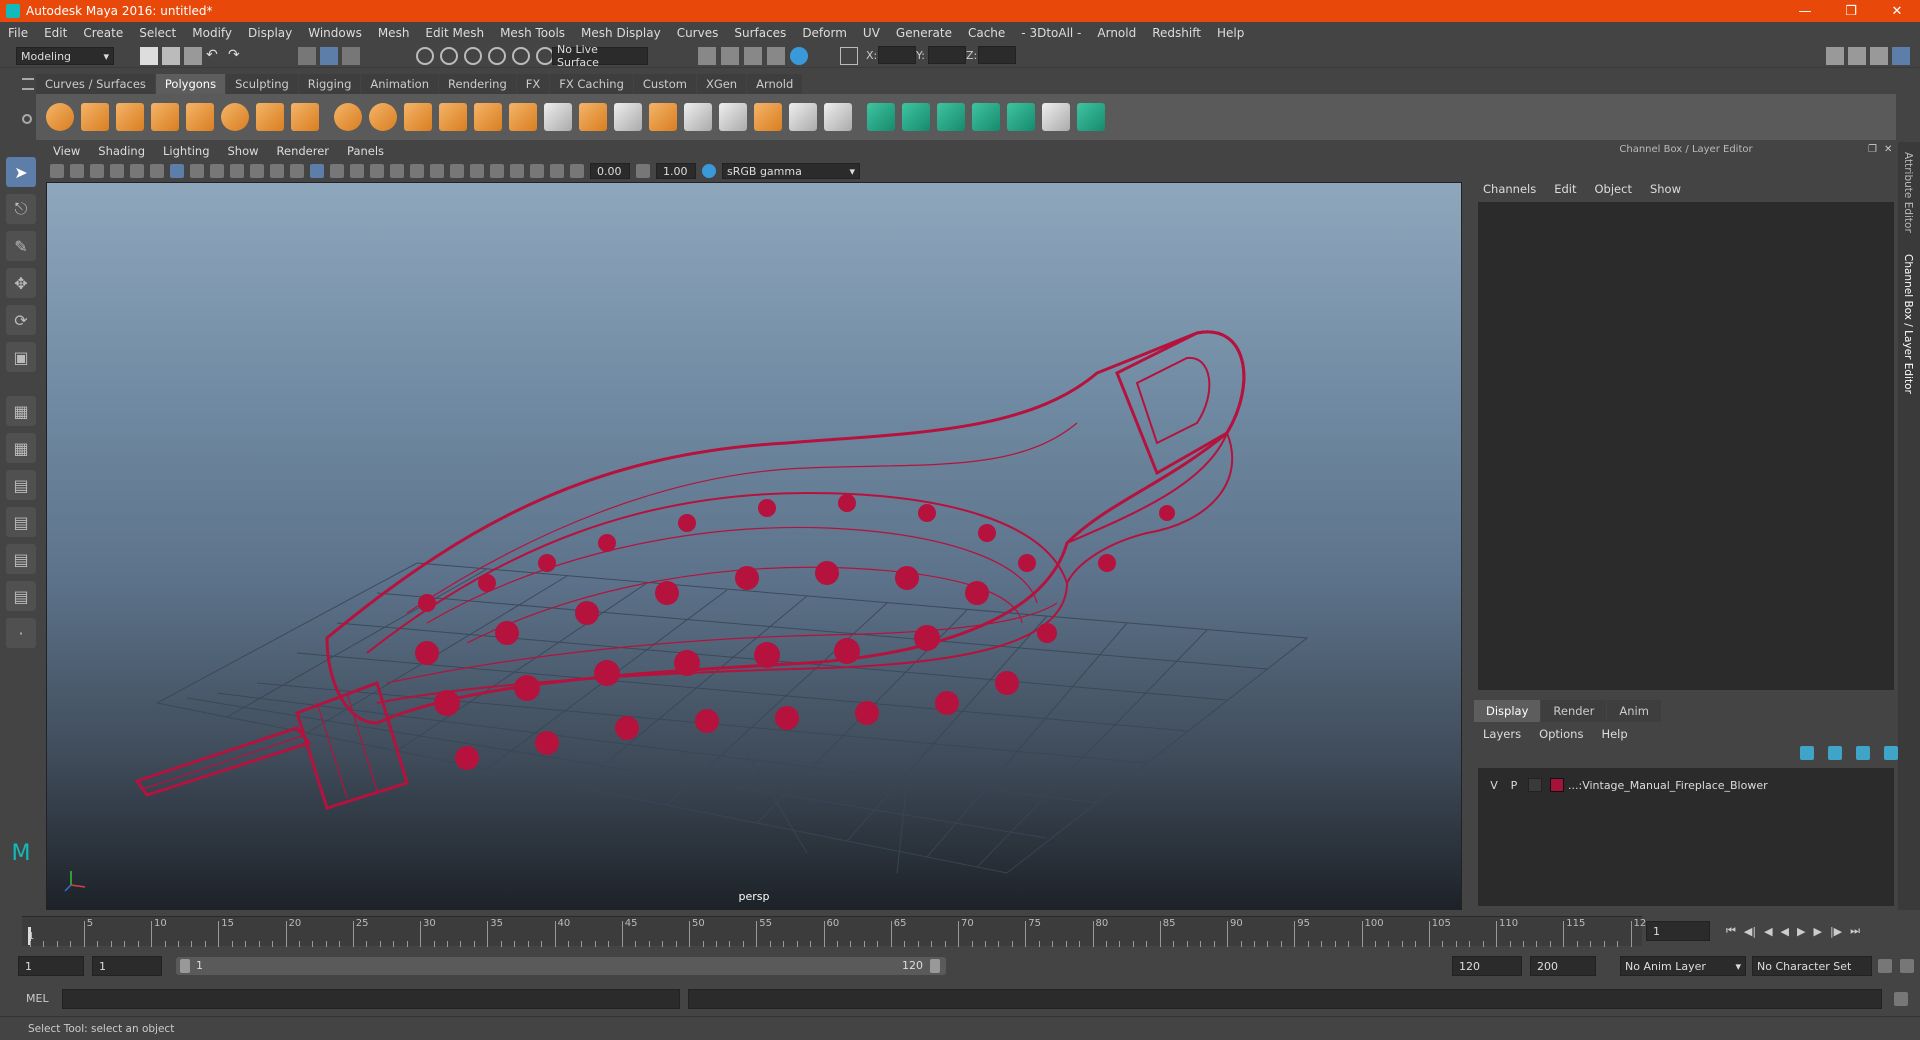 The width and height of the screenshot is (1920, 1040). What do you see at coordinates (1091, 117) in the screenshot?
I see `unfold-uv-icon` at bounding box center [1091, 117].